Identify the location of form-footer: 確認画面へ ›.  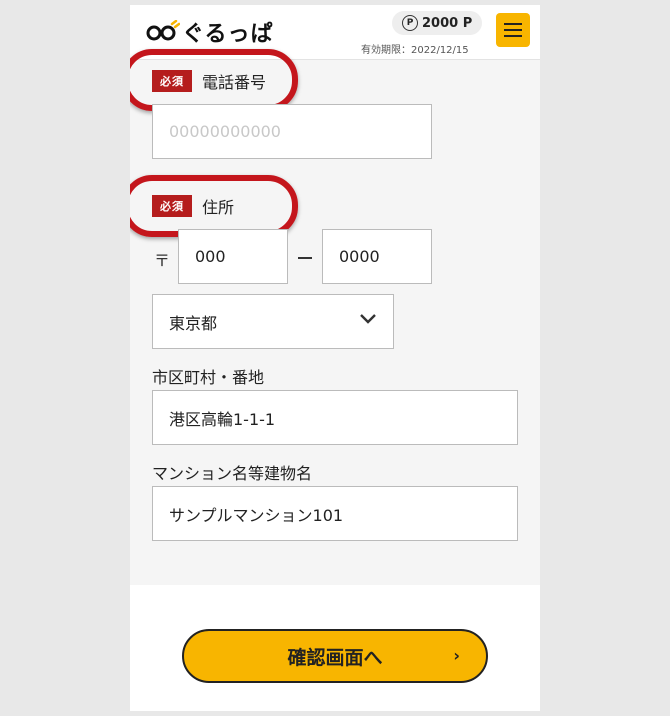
(335, 648).